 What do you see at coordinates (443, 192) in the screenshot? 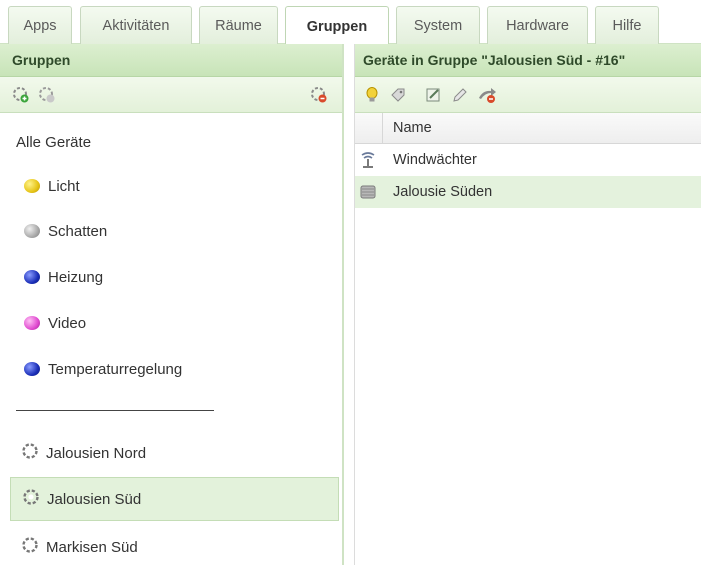
I see `device-name: Jalousie Süden` at bounding box center [443, 192].